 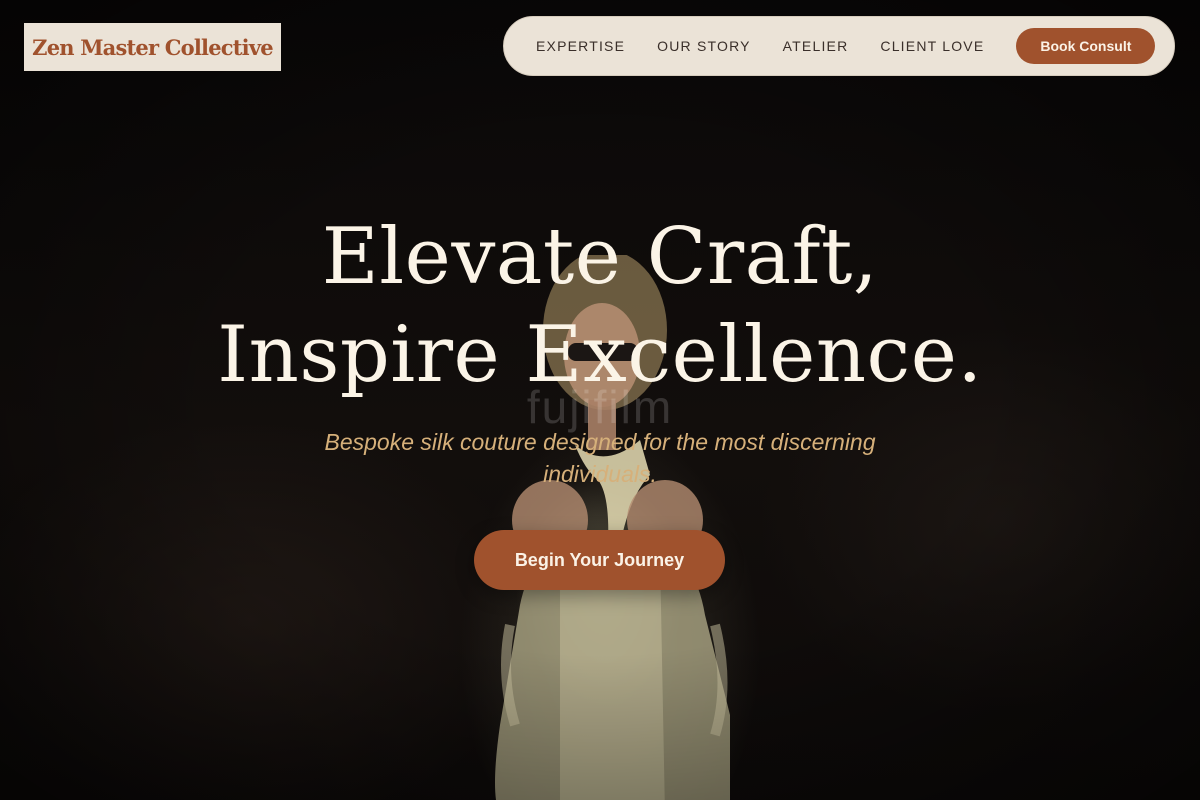 I want to click on nav-link-expertise: EXPERTISE, so click(x=580, y=46).